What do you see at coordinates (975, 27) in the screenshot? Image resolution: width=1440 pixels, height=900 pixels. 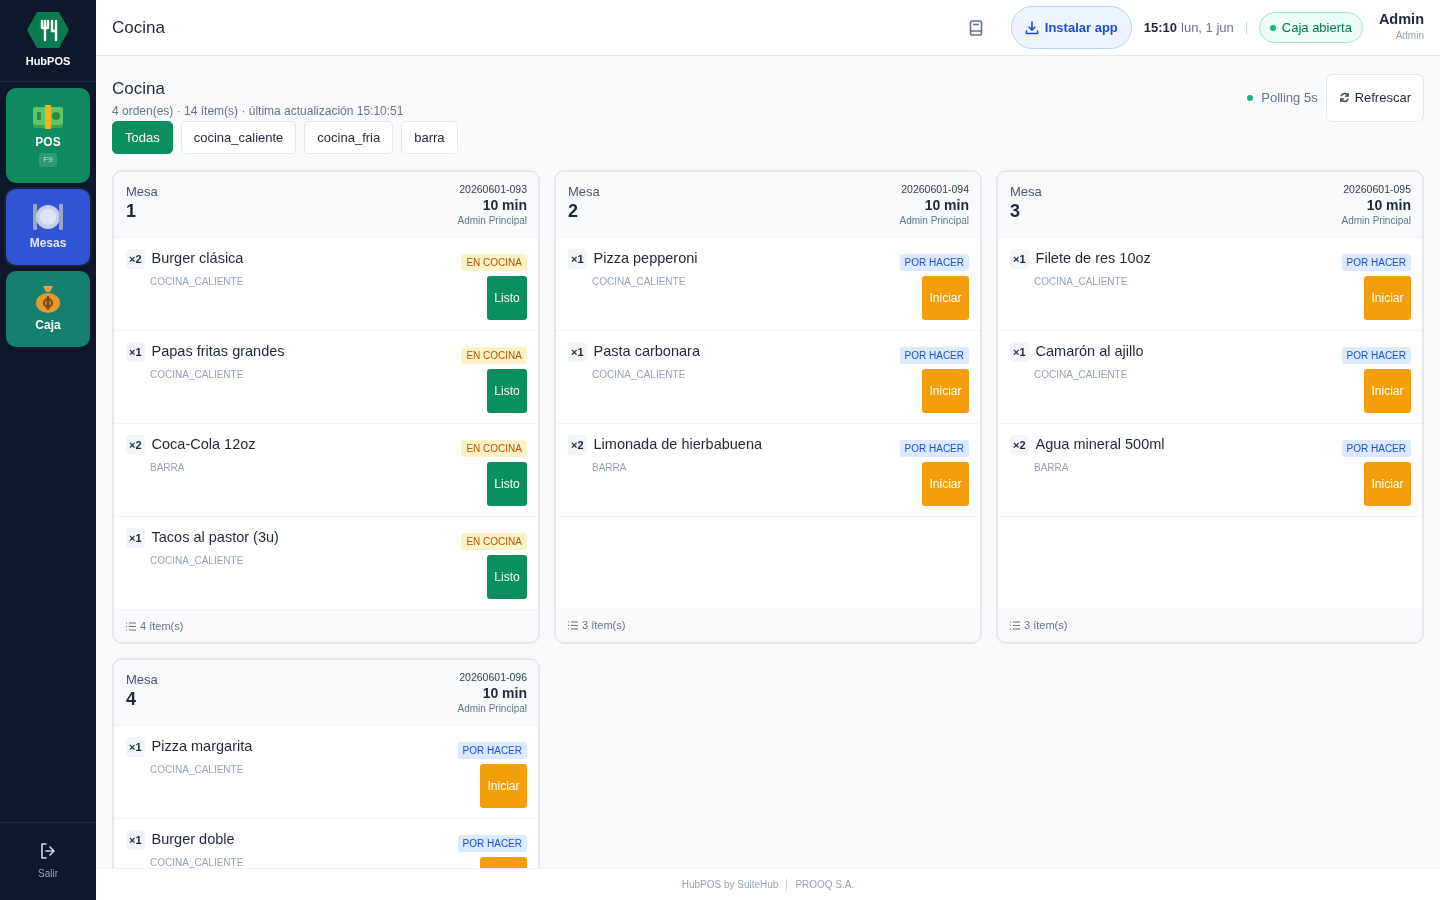 I see `book-icon` at bounding box center [975, 27].